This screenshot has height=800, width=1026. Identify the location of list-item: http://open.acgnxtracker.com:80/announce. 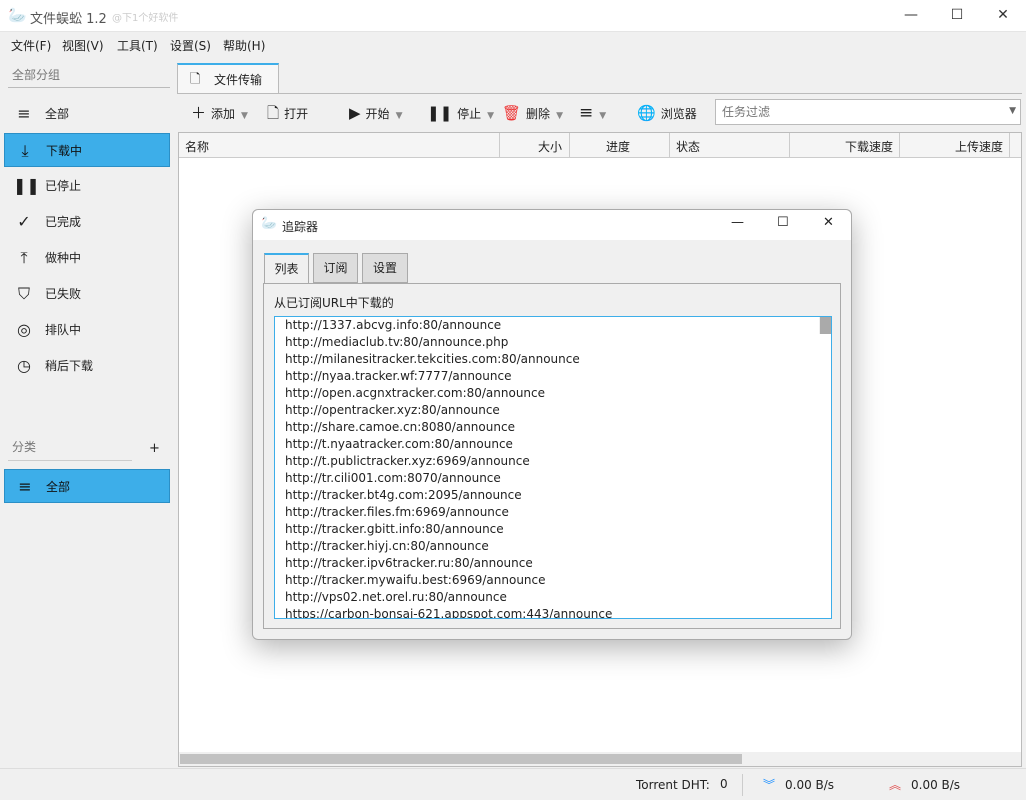
(555, 393).